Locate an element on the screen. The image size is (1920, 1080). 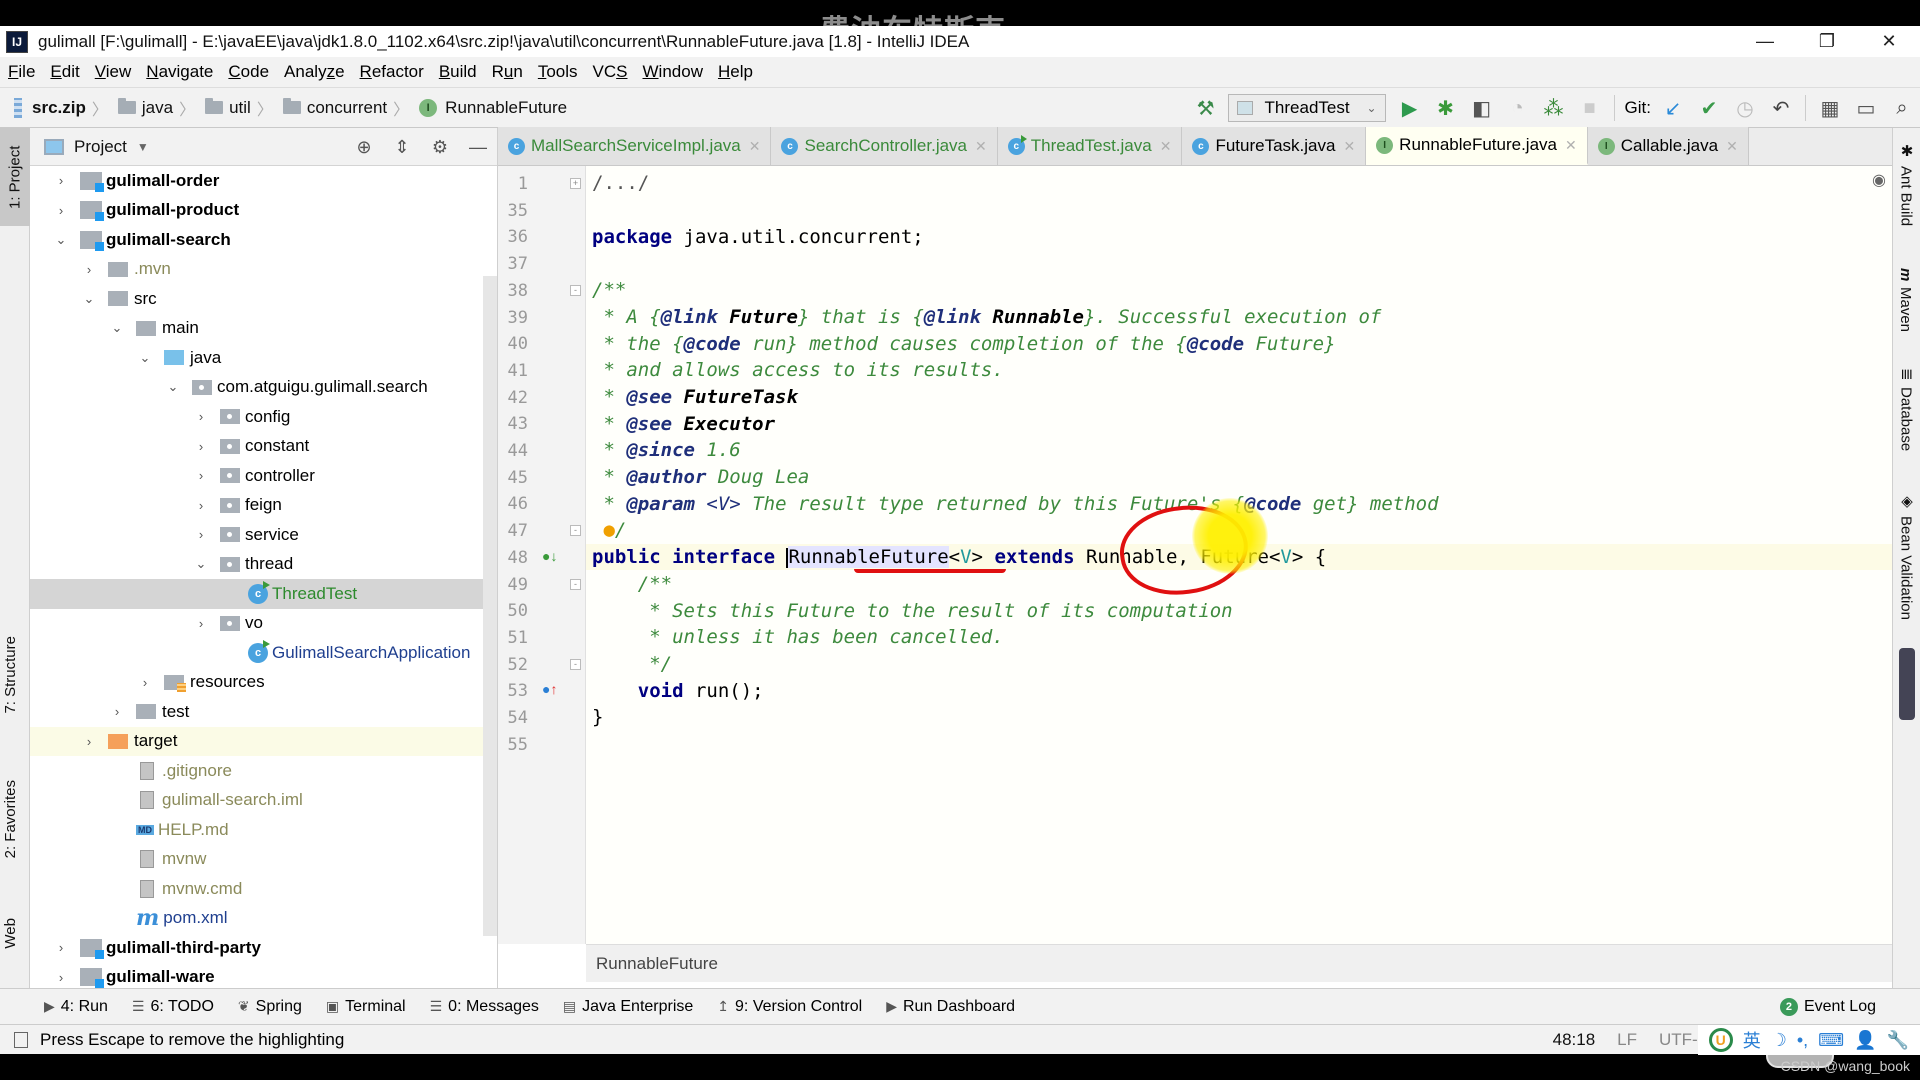
user-icon: 👤 is located at coordinates (1865, 1040).